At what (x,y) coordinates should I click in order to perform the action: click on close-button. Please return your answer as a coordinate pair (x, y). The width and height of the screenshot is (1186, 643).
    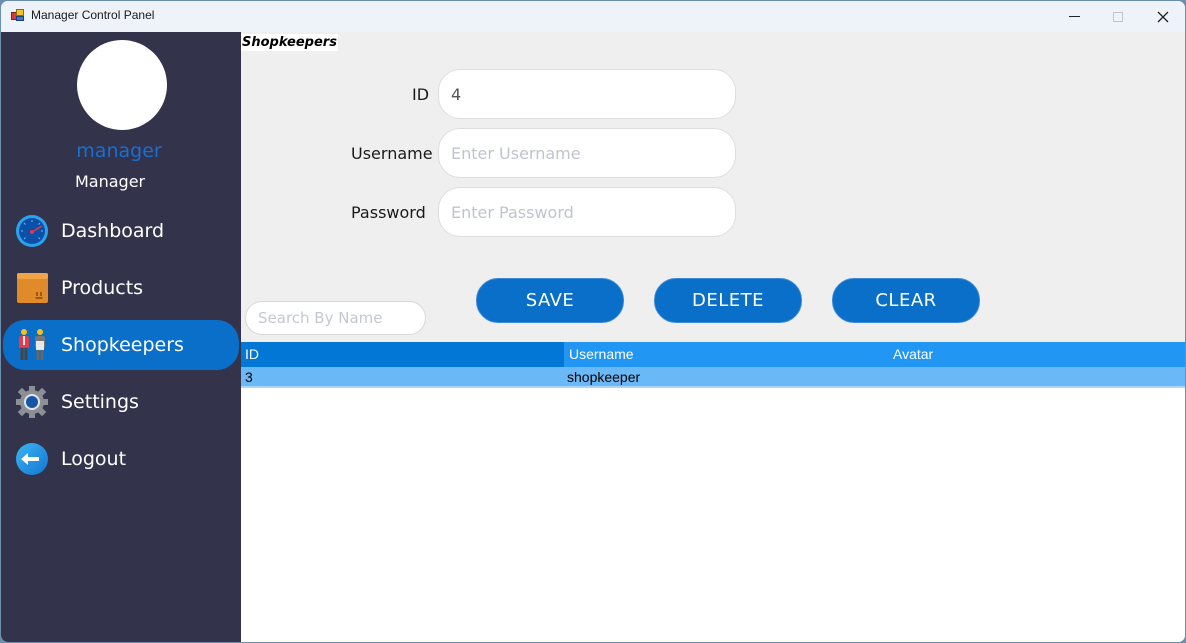
    Looking at the image, I should click on (1162, 16).